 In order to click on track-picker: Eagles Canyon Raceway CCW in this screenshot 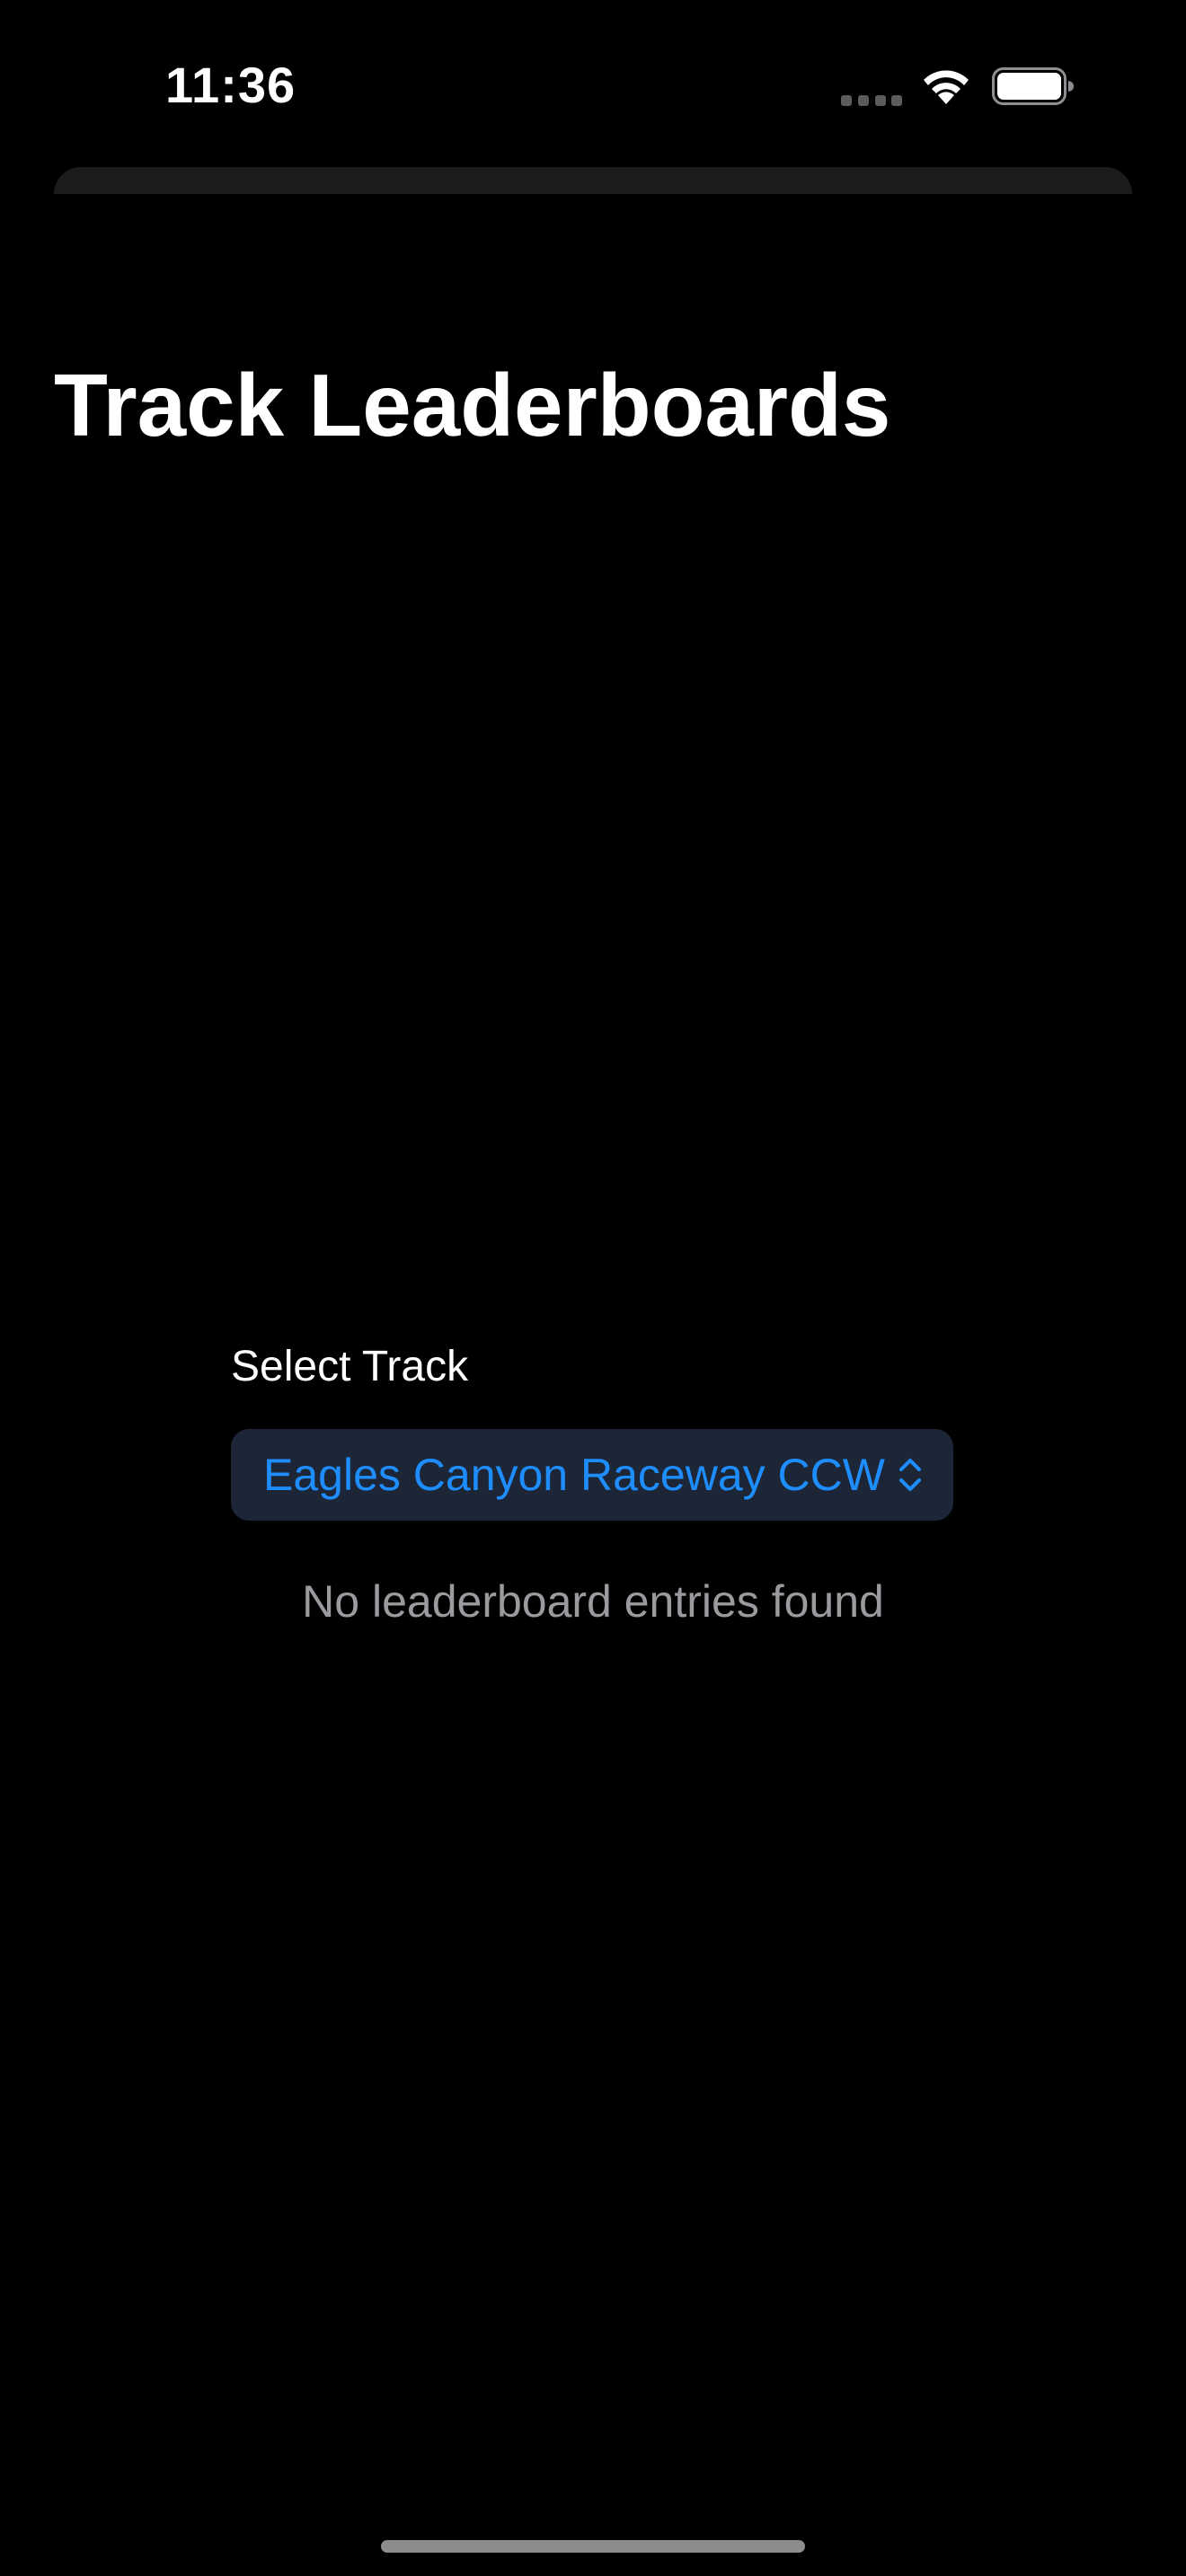, I will do `click(592, 1475)`.